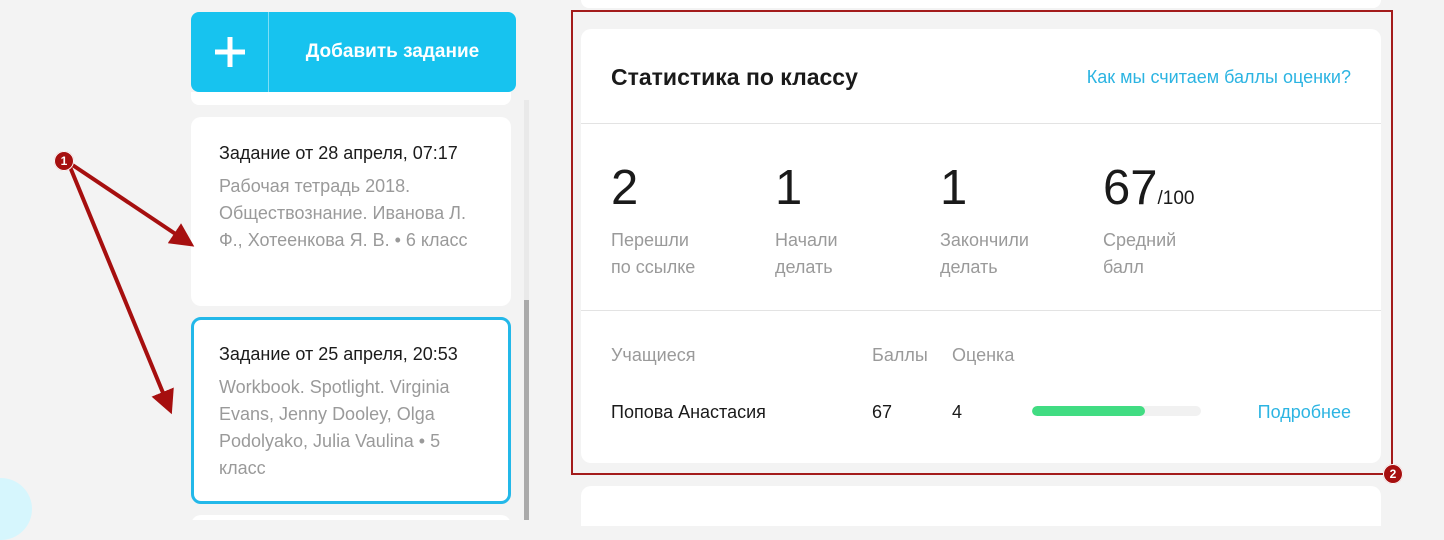  Describe the element at coordinates (64, 161) in the screenshot. I see `annotation-marker-1: 1` at that location.